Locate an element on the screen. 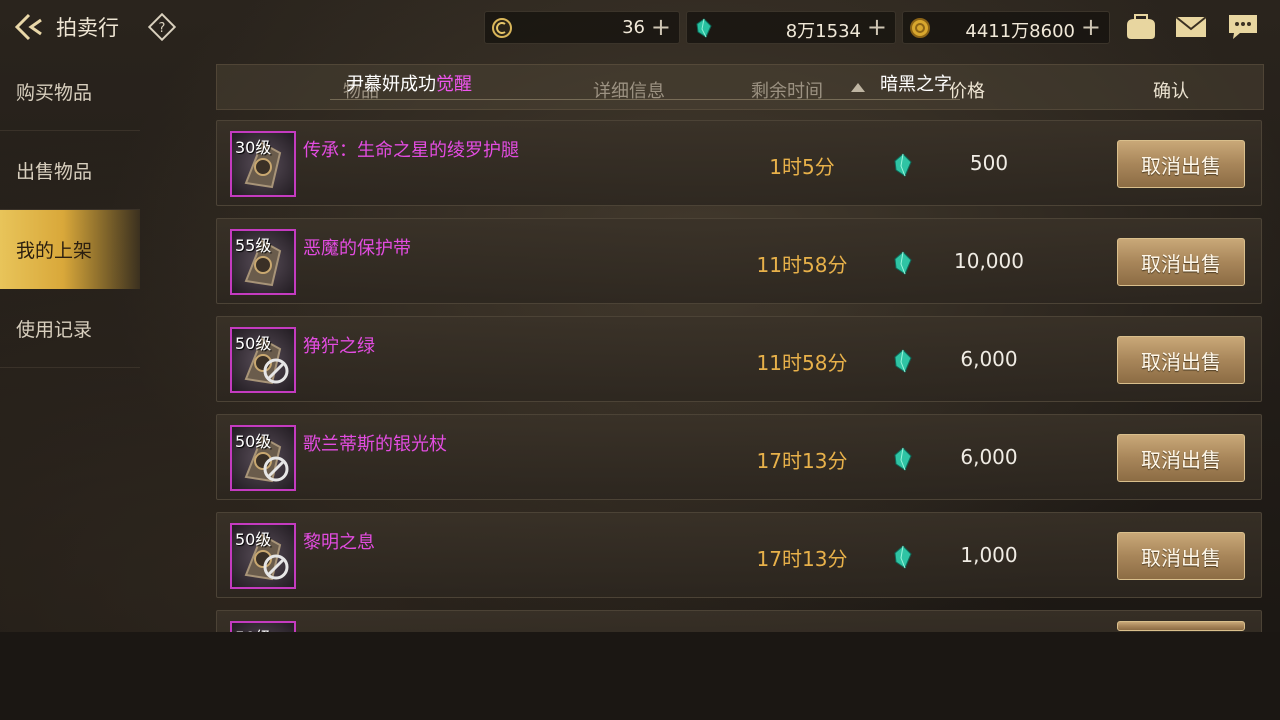 The width and height of the screenshot is (1280, 720). column-confirm: 确认 is located at coordinates (1171, 91).